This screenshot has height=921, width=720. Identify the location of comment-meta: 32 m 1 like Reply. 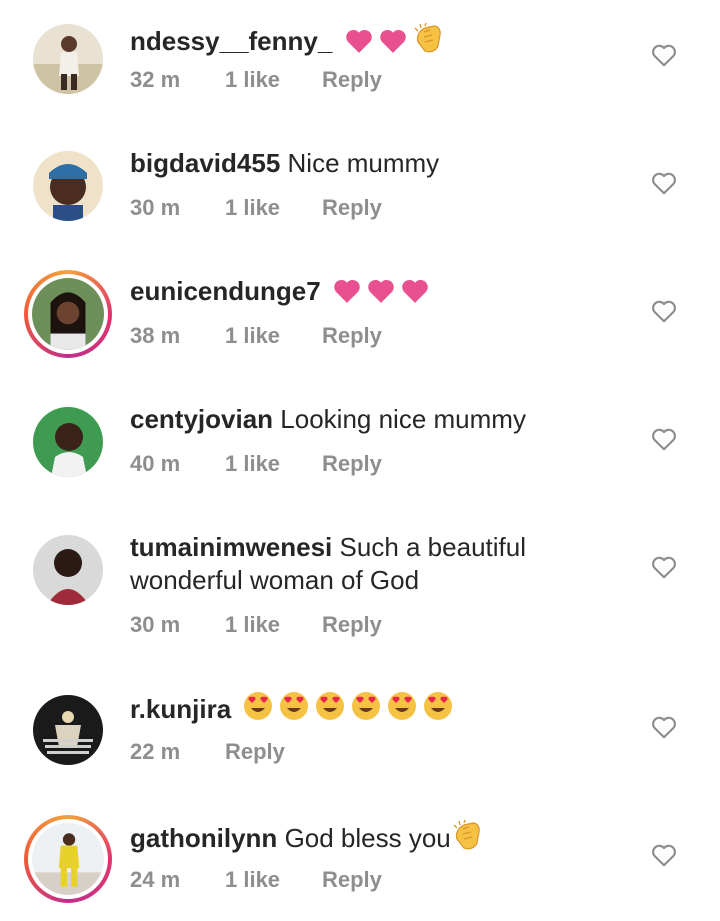
(256, 80).